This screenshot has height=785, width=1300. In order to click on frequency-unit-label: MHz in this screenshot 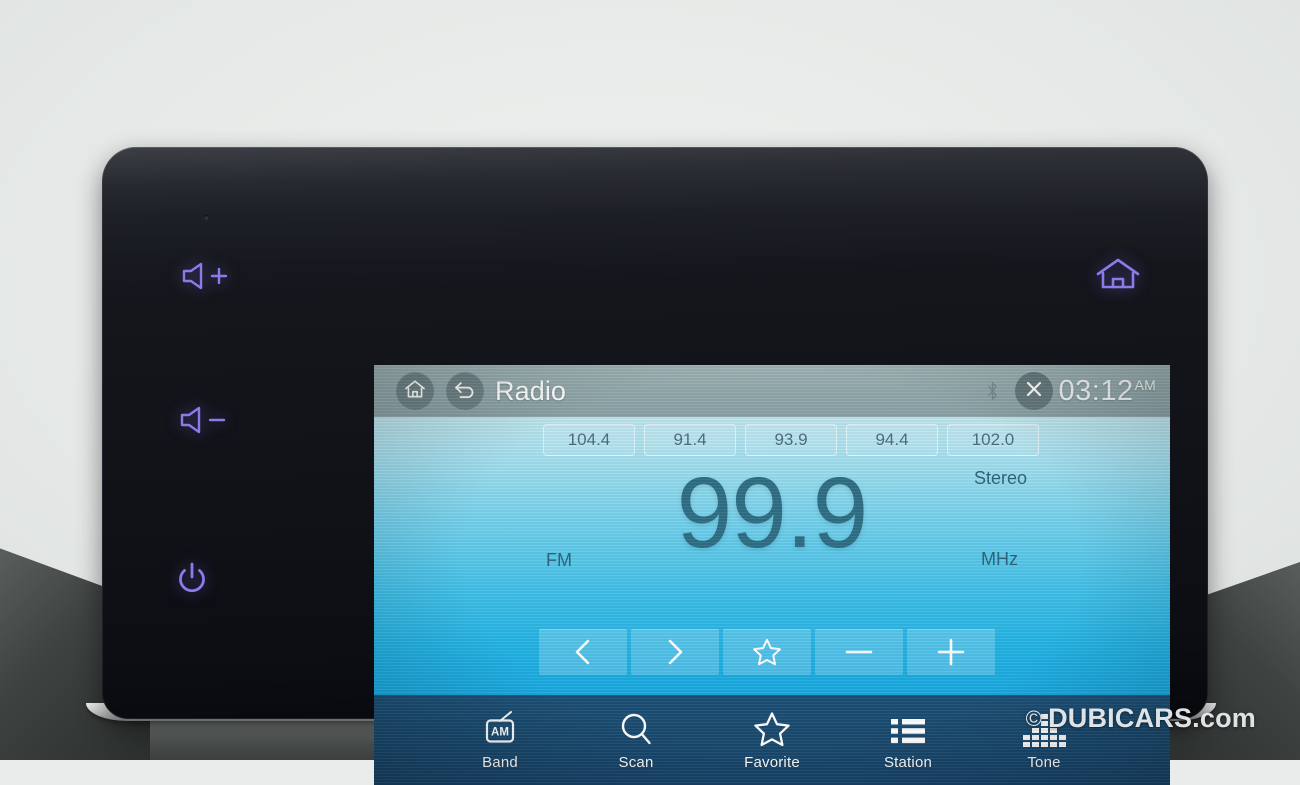, I will do `click(999, 559)`.